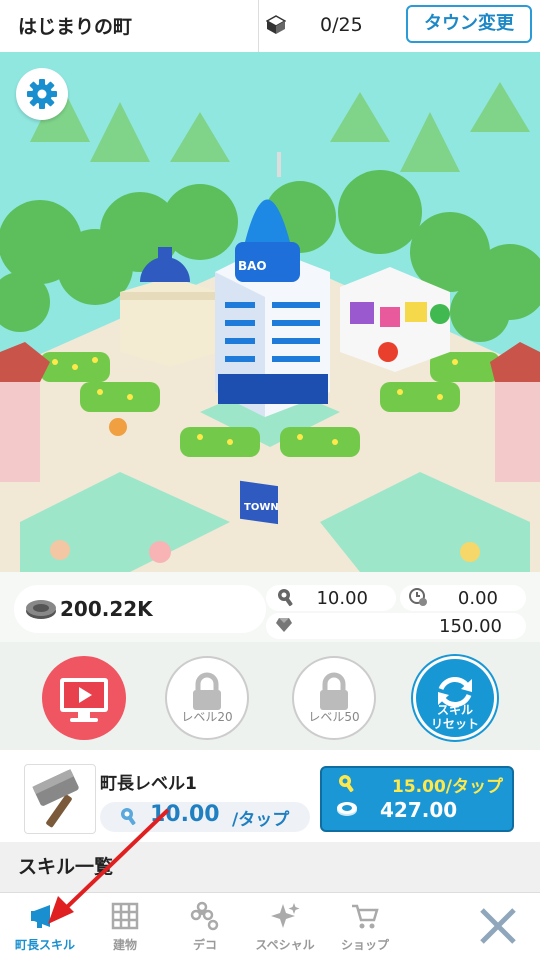 The image size is (540, 961). What do you see at coordinates (470, 626) in the screenshot?
I see `gem-value: 150.00` at bounding box center [470, 626].